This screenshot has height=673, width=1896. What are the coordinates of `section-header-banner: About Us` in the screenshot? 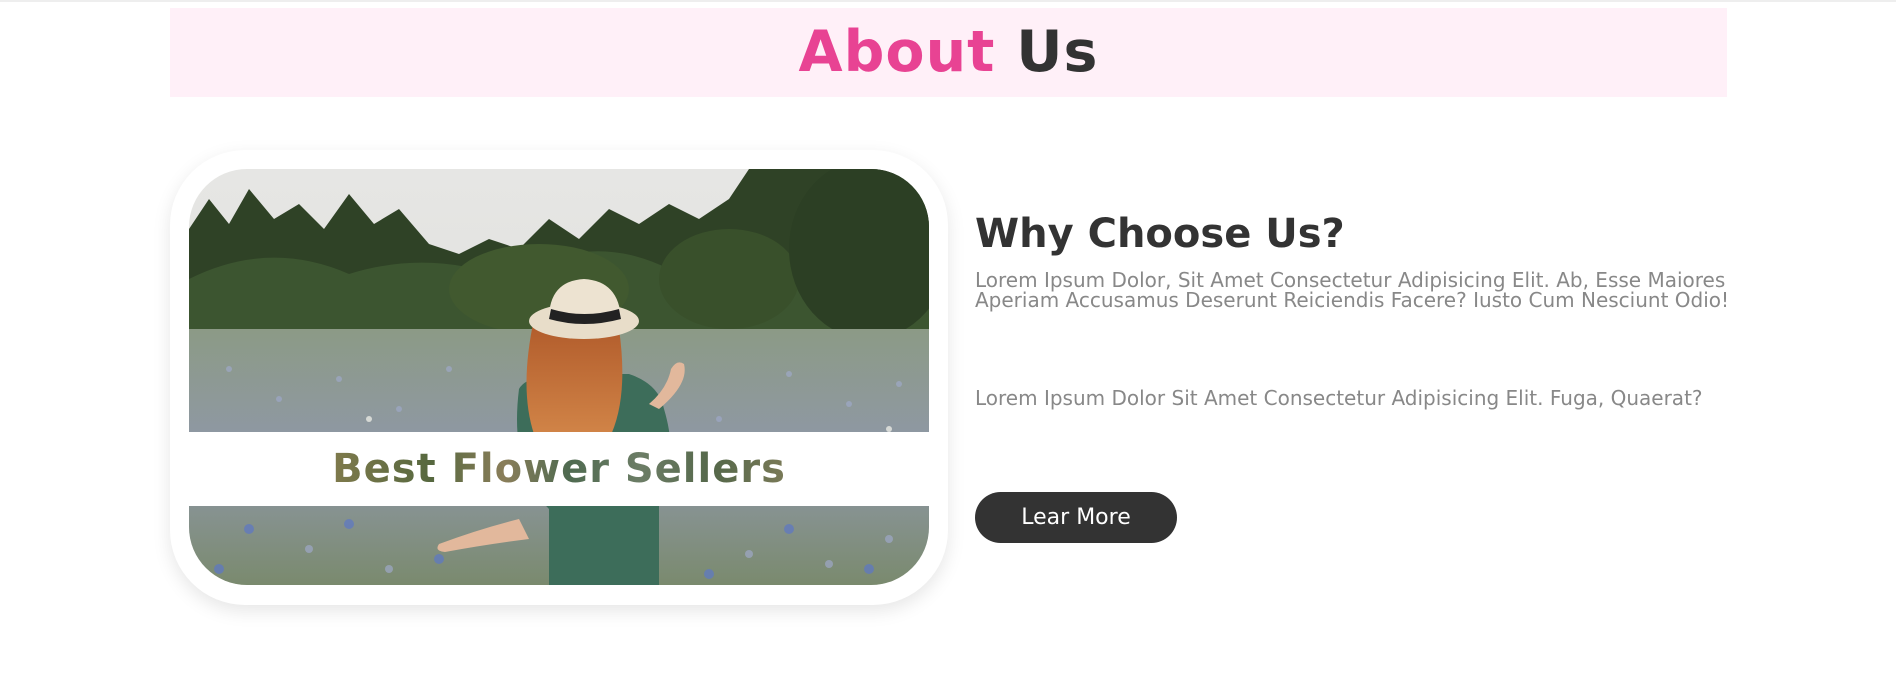 It's located at (948, 52).